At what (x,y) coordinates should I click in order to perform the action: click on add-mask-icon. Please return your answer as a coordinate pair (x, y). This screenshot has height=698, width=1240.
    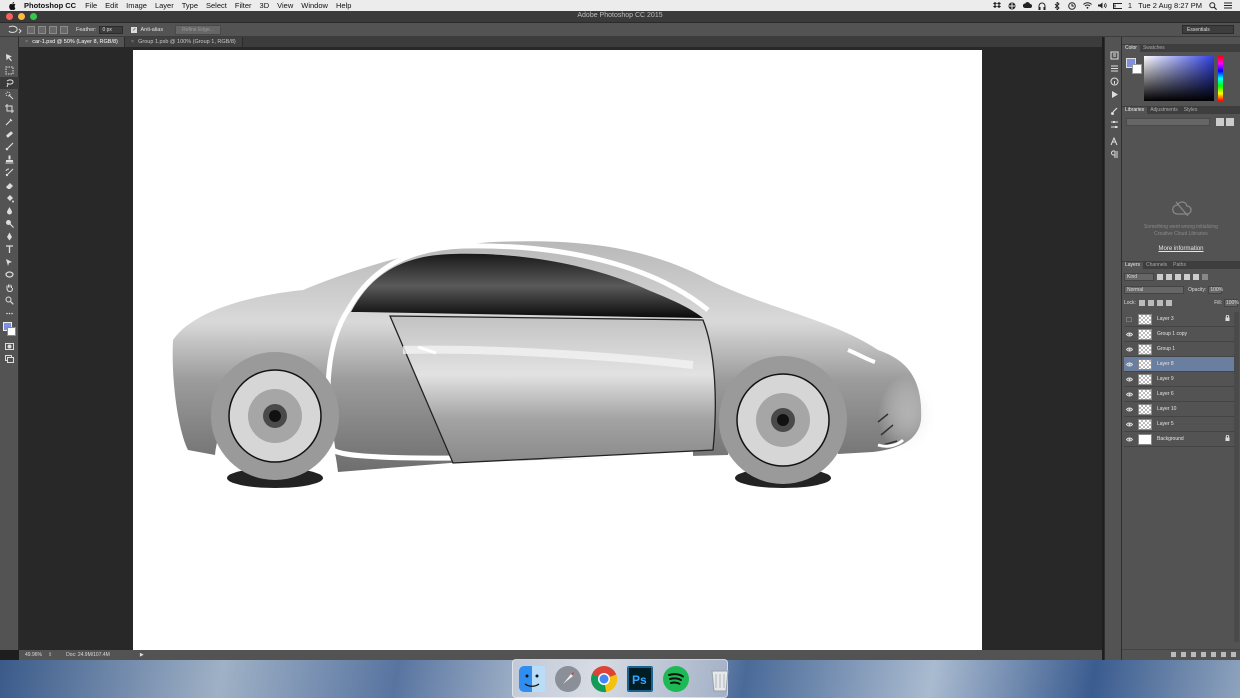
    Looking at the image, I should click on (1193, 654).